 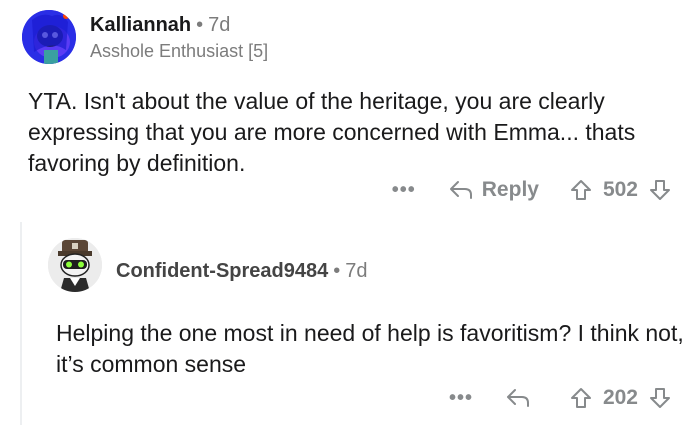 I want to click on vote-controls: 502, so click(x=620, y=190).